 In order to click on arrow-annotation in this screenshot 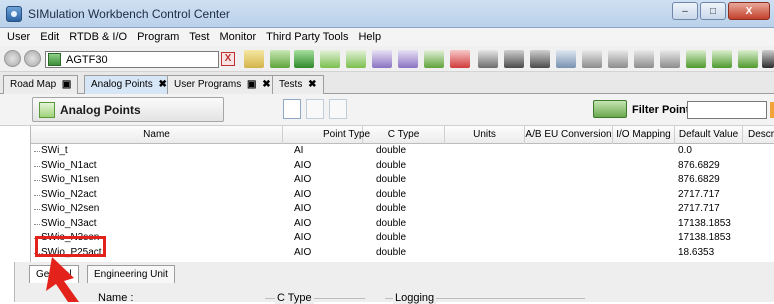, I will do `click(62, 279)`.